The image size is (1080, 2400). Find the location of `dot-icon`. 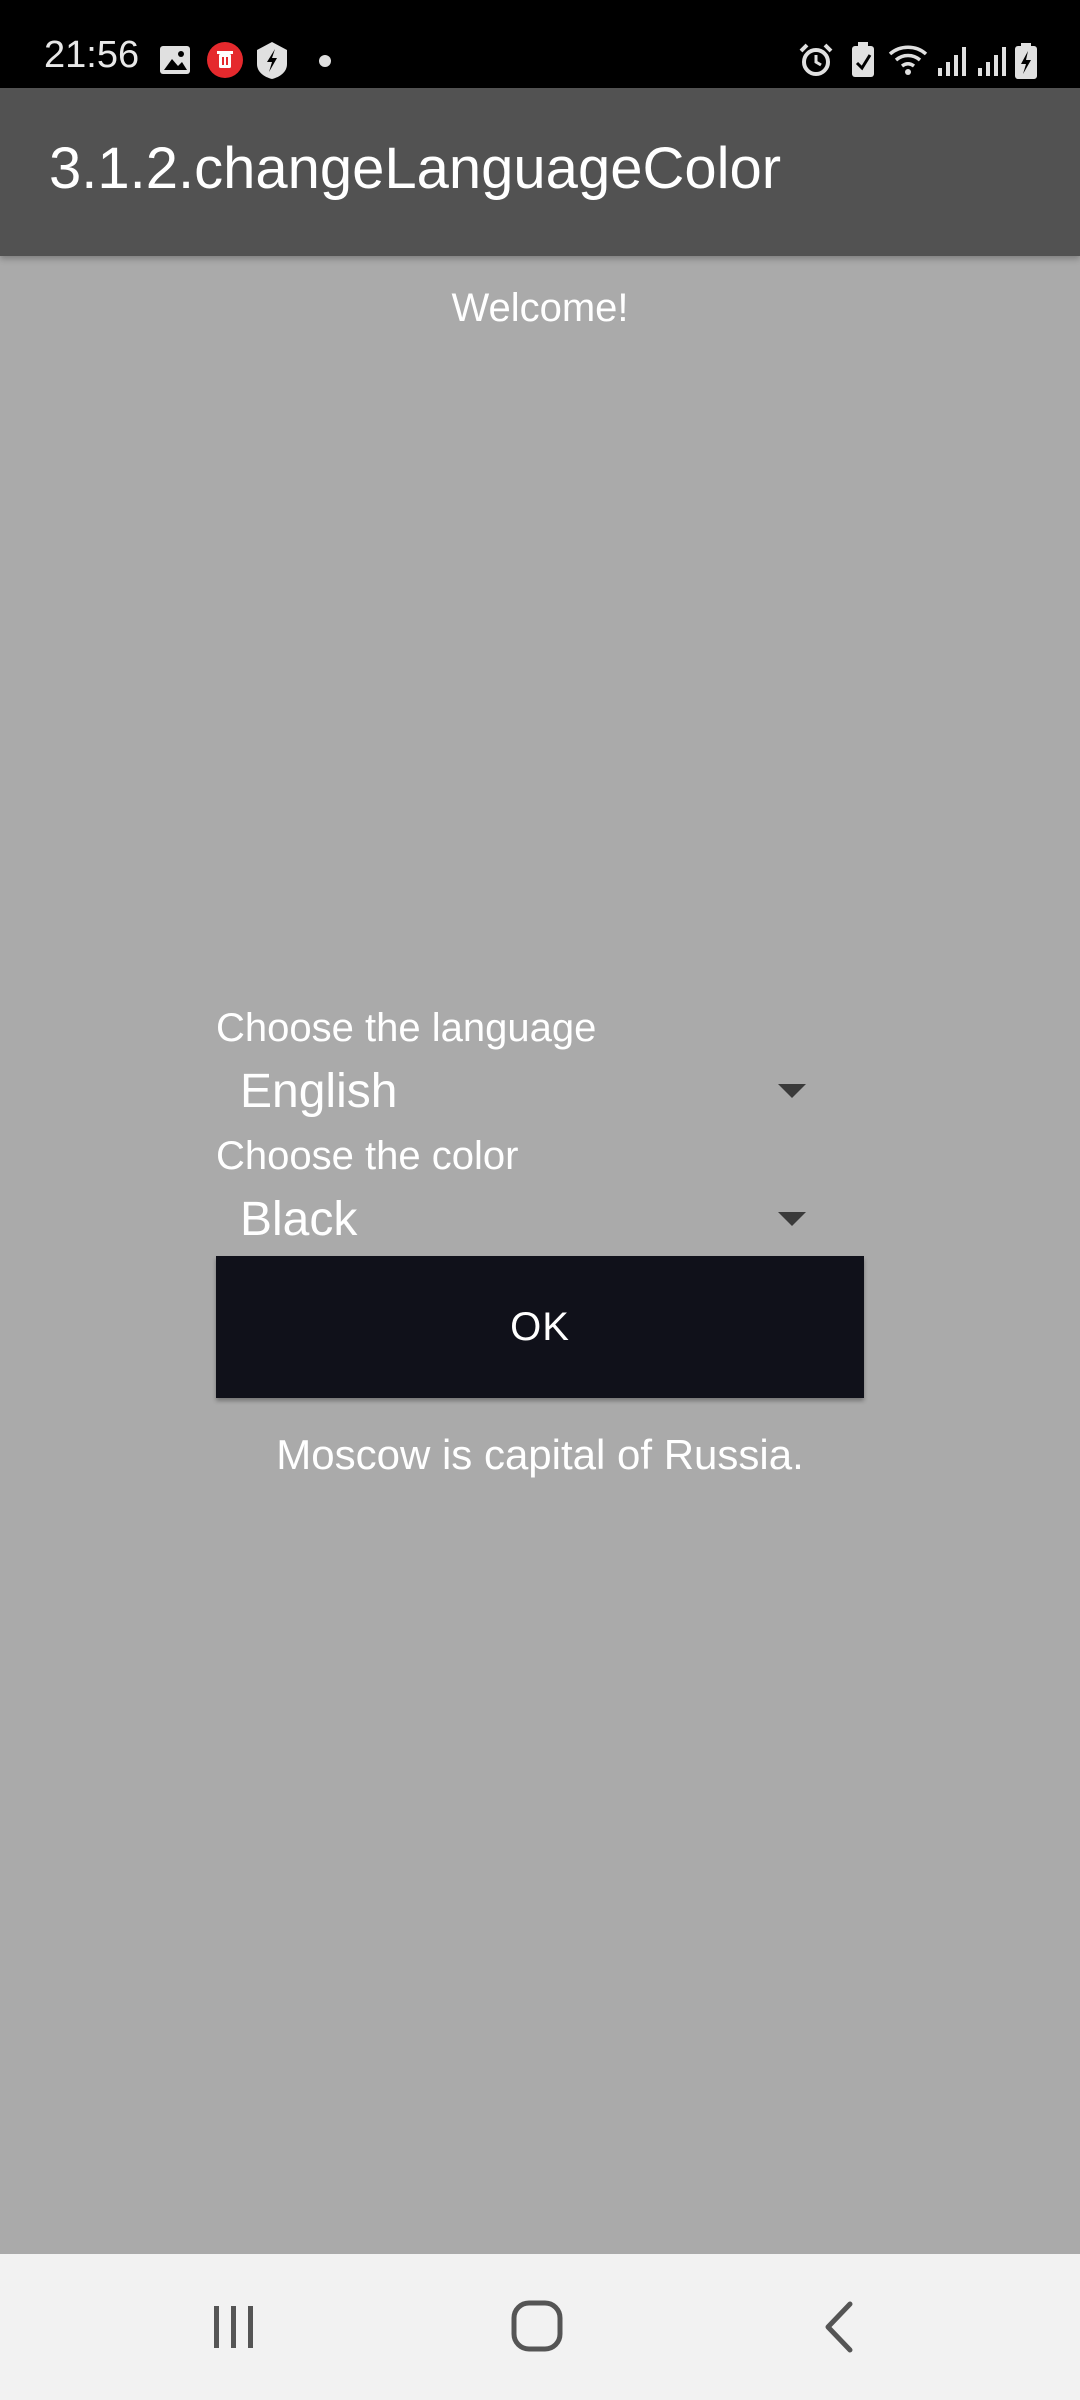

dot-icon is located at coordinates (325, 61).